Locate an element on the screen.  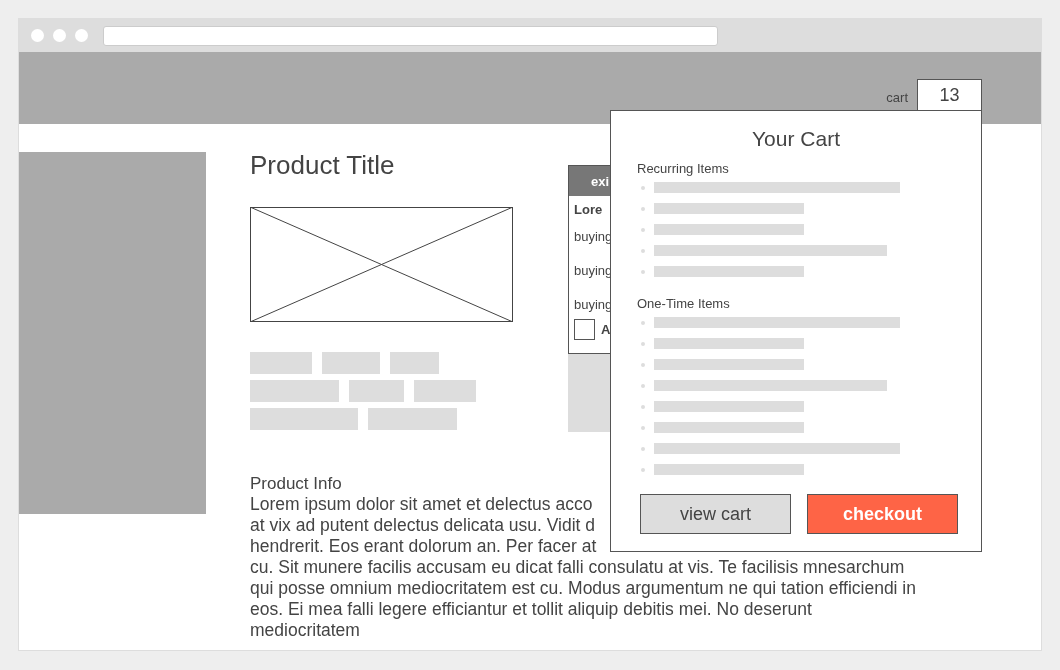
section-label: One-Time Items is located at coordinates (684, 303).